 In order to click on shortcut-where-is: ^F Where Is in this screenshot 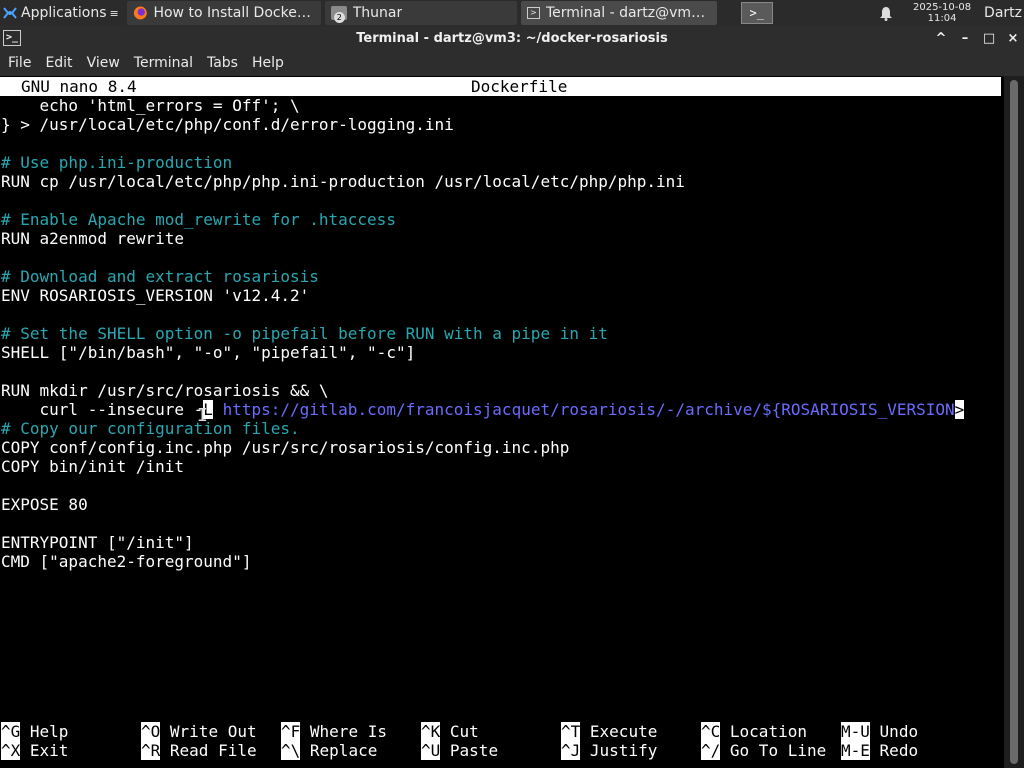, I will do `click(334, 731)`.